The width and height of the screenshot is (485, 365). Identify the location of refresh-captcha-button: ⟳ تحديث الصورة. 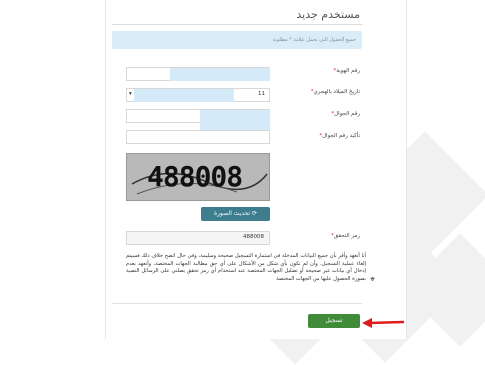
(235, 214).